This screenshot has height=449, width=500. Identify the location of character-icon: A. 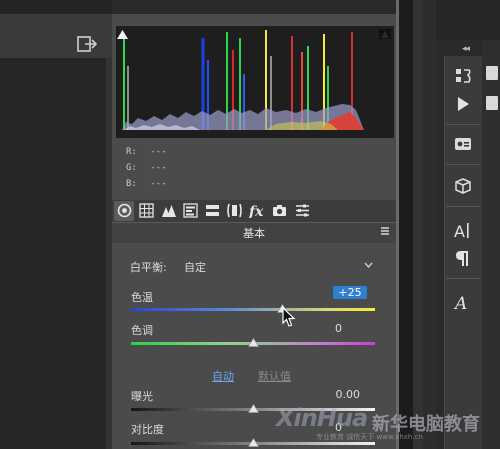
(463, 230).